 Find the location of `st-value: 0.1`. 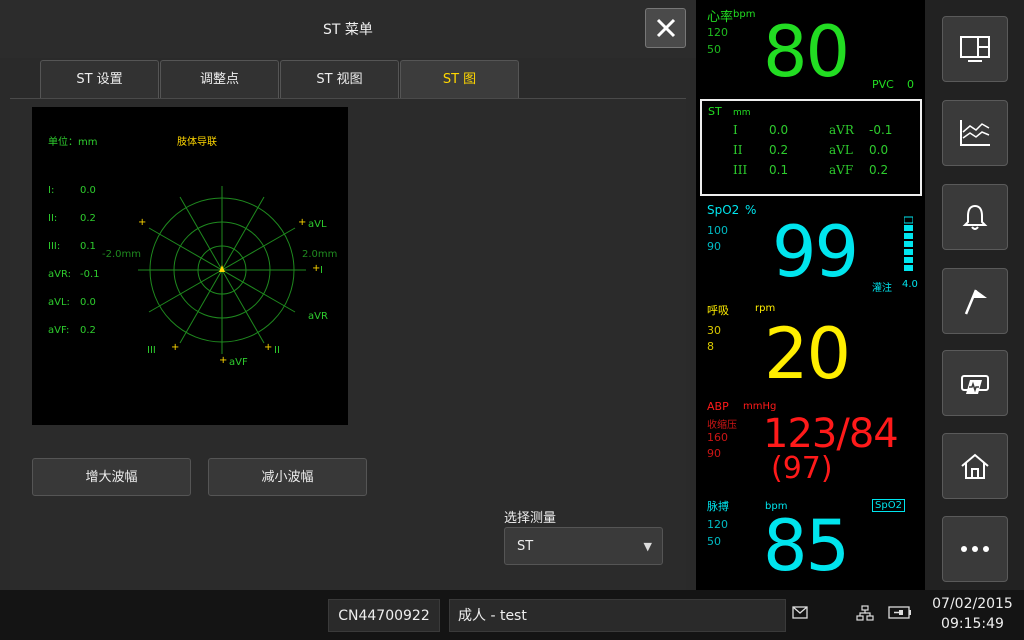

st-value: 0.1 is located at coordinates (779, 170).